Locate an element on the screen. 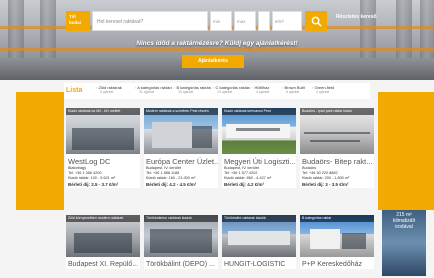  right-yellow-block is located at coordinates (406, 151).